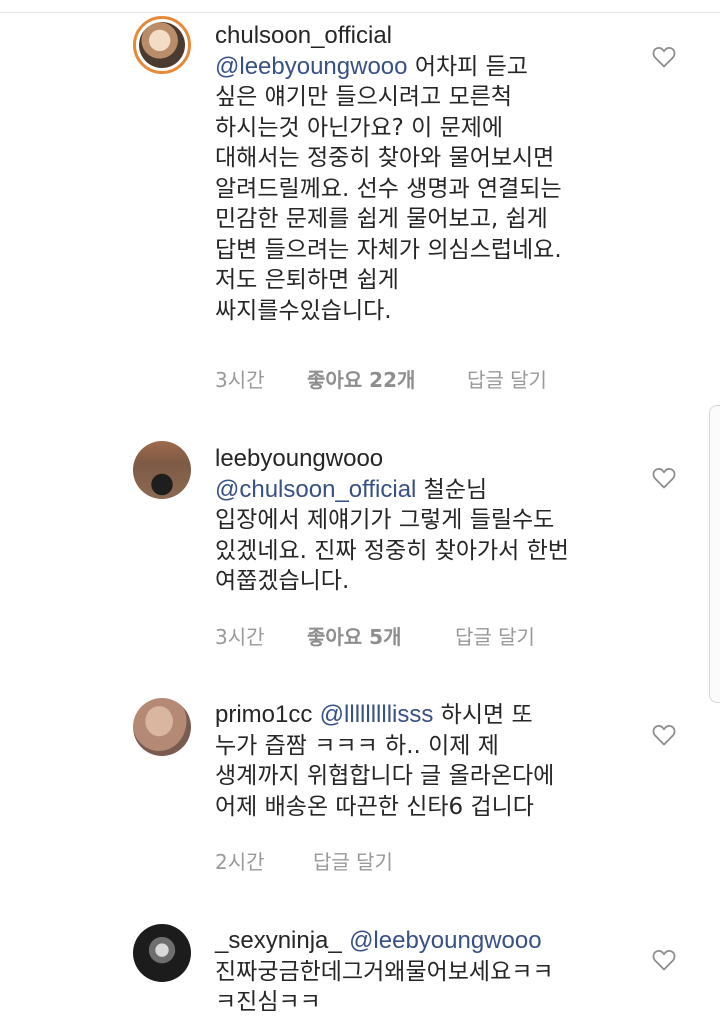  What do you see at coordinates (385, 520) in the screenshot?
I see `comment-text-line: 입장에서 제얘기가 그렇게 들릴수도` at bounding box center [385, 520].